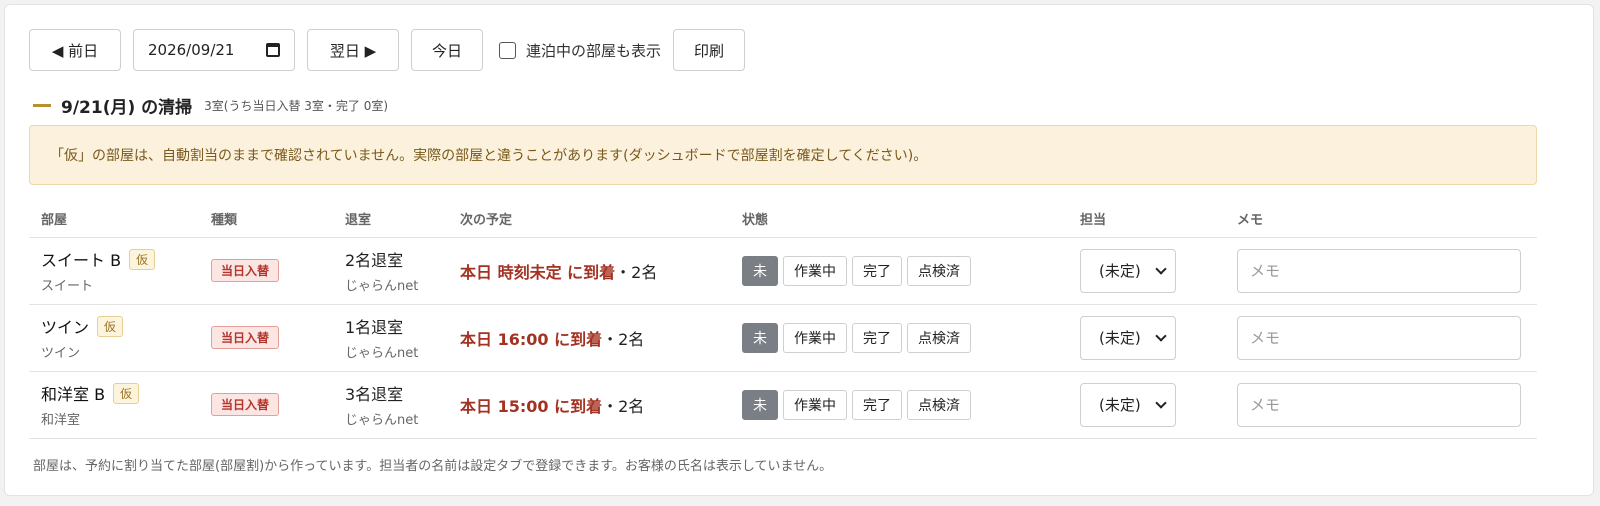  Describe the element at coordinates (899, 219) in the screenshot. I see `header-status: 状態` at that location.